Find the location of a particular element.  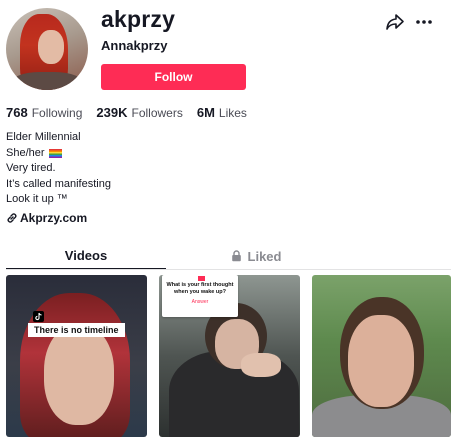

profile-nickname: Annakprzy is located at coordinates (134, 45).